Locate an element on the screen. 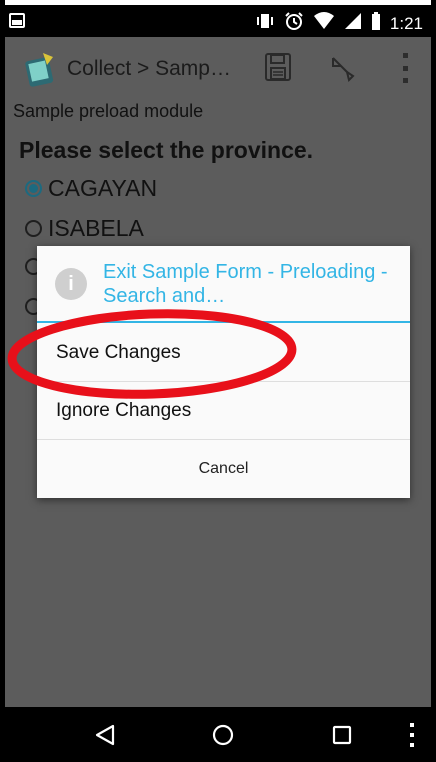  frame-right is located at coordinates (433, 381).